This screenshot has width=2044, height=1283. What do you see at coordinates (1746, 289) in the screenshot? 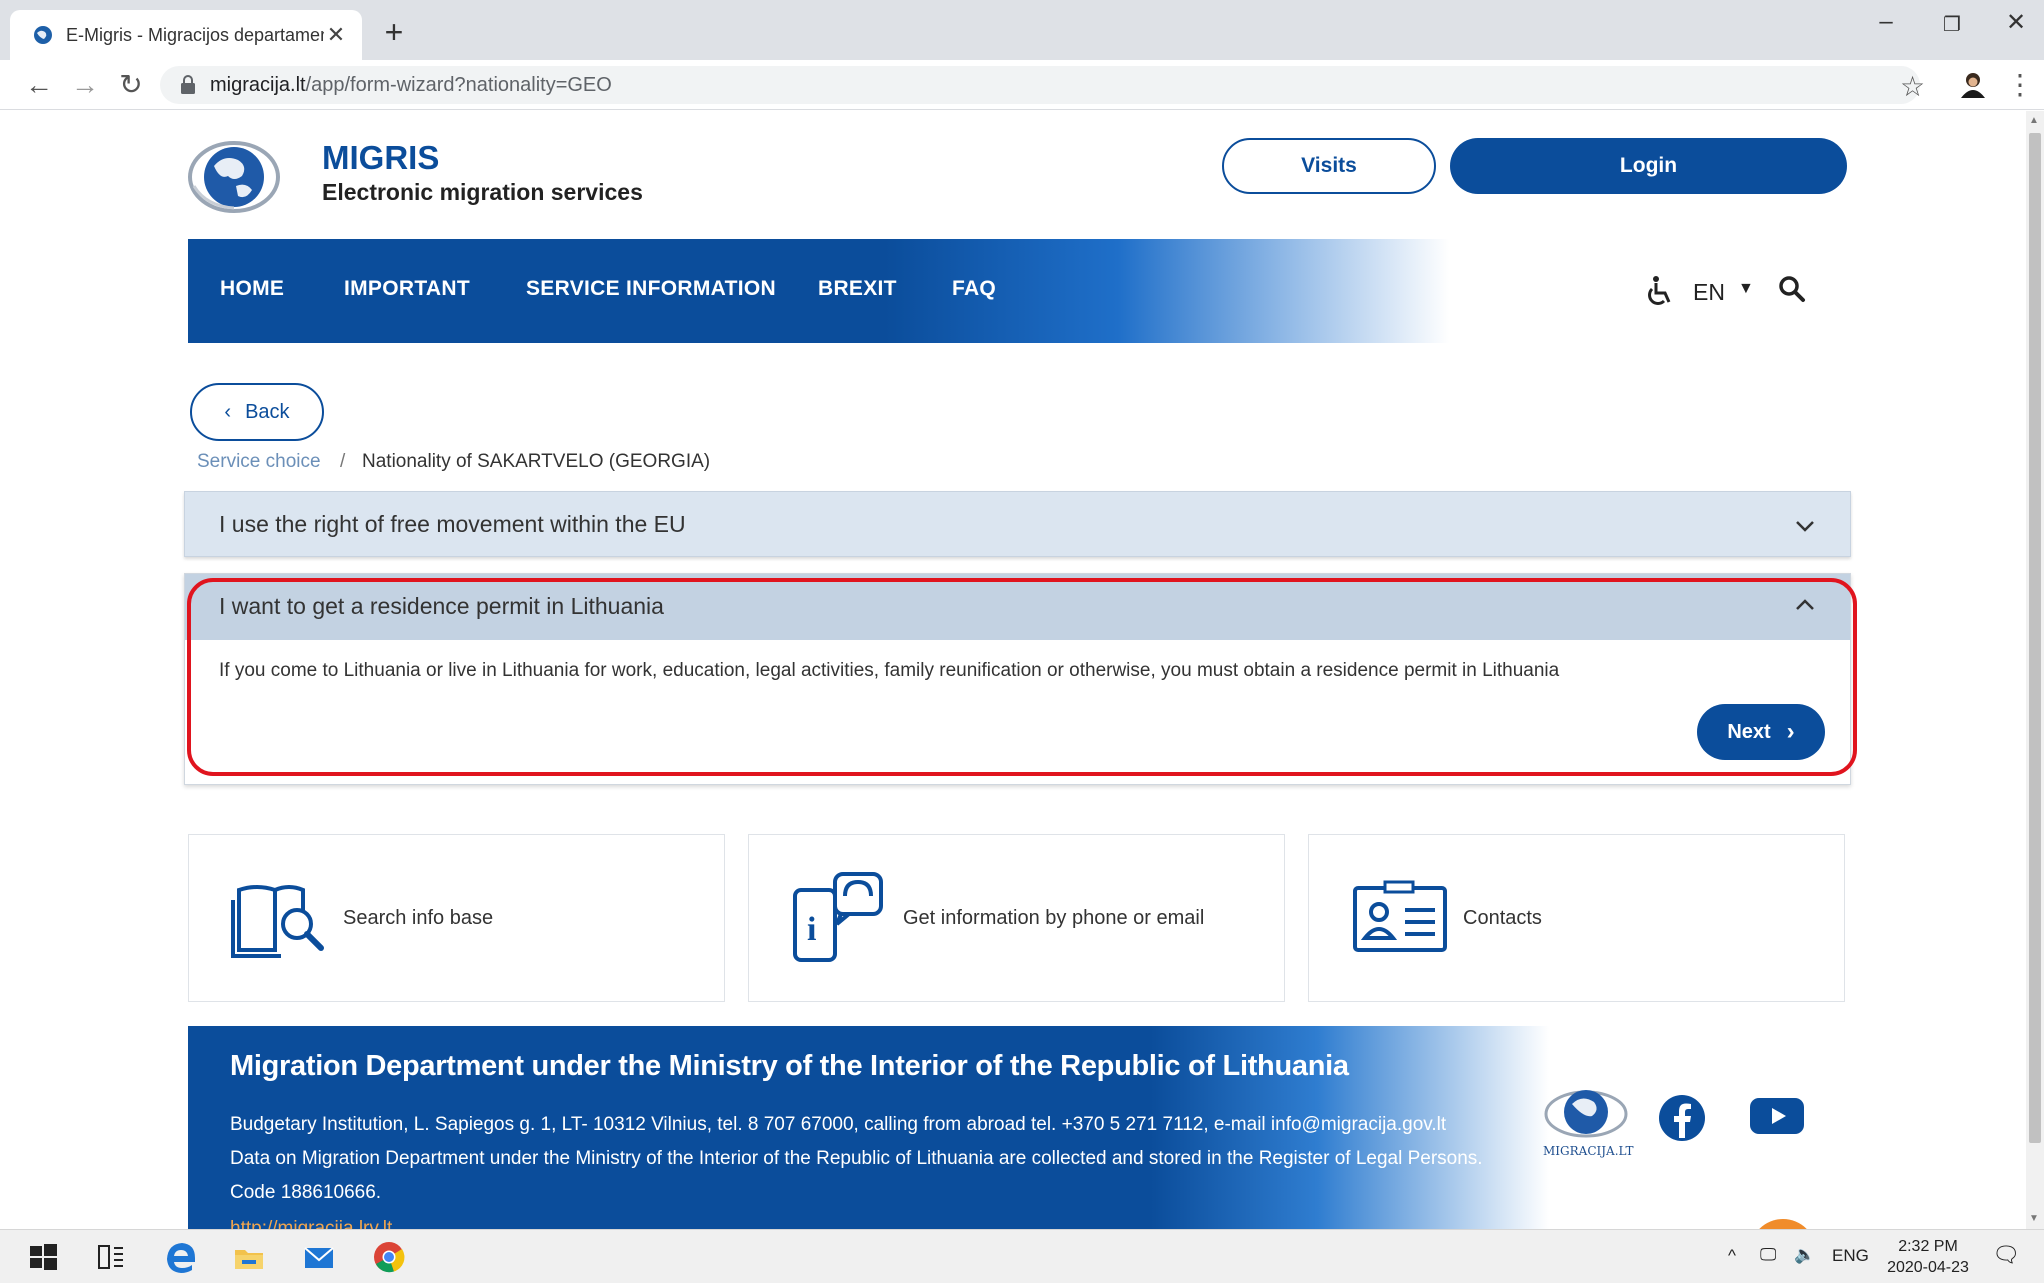
I see `chevron-down-icon: ▼` at bounding box center [1746, 289].